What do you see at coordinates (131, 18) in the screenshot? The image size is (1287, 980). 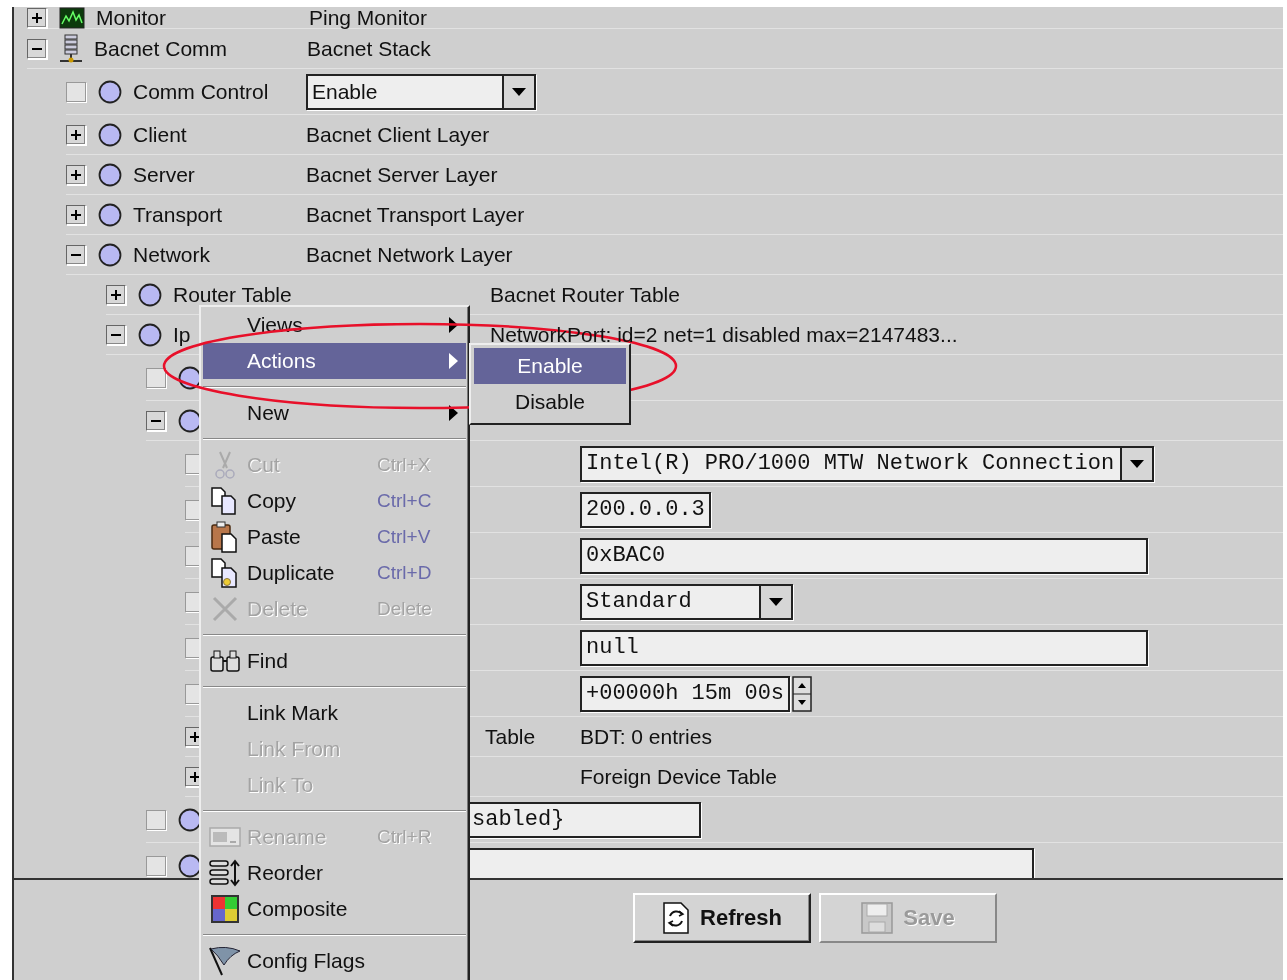 I see `node-name: Monitor` at bounding box center [131, 18].